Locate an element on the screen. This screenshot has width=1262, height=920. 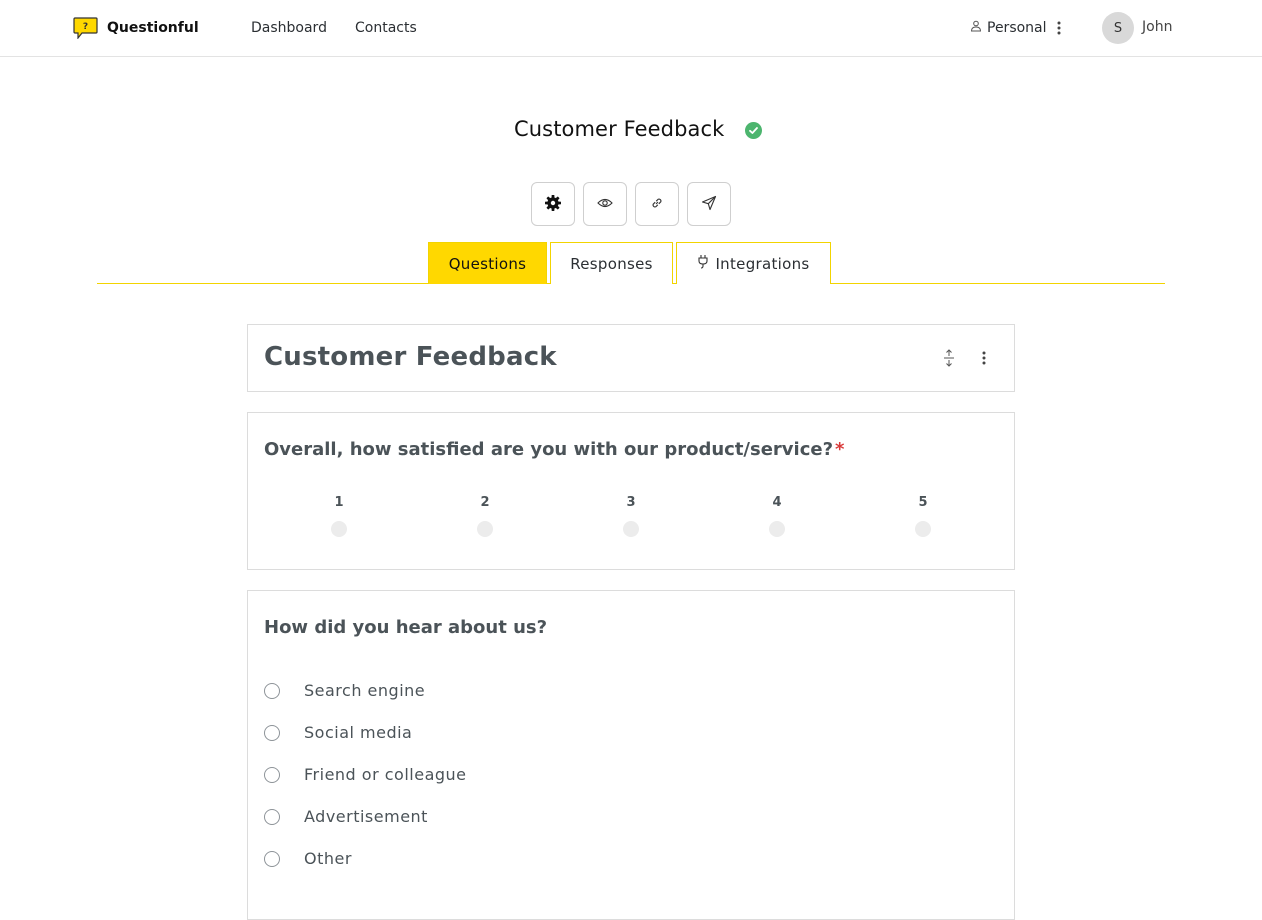
scale-number: 1 is located at coordinates (339, 502).